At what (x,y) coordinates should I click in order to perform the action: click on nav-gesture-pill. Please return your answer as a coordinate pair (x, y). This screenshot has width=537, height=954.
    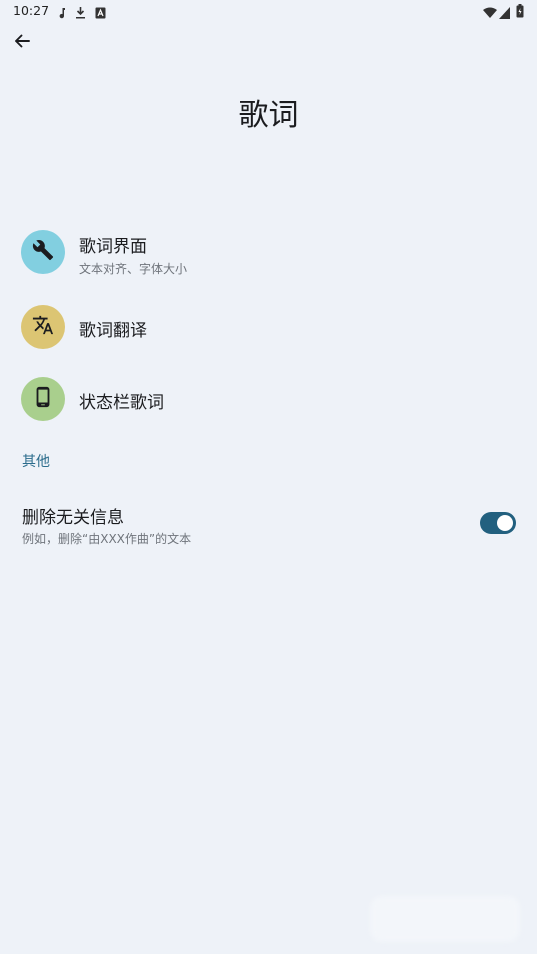
    Looking at the image, I should click on (445, 919).